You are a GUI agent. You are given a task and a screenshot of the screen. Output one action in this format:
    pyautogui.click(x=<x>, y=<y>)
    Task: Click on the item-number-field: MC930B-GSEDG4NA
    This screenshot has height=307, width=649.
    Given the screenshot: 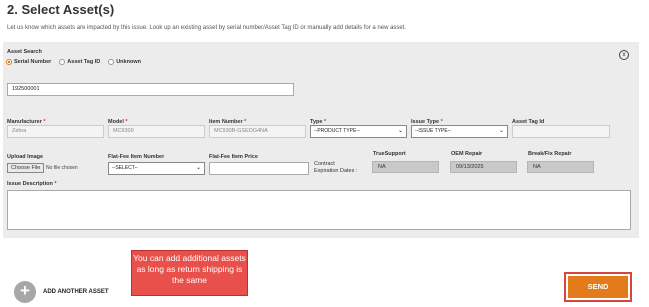 What is the action you would take?
    pyautogui.click(x=257, y=131)
    